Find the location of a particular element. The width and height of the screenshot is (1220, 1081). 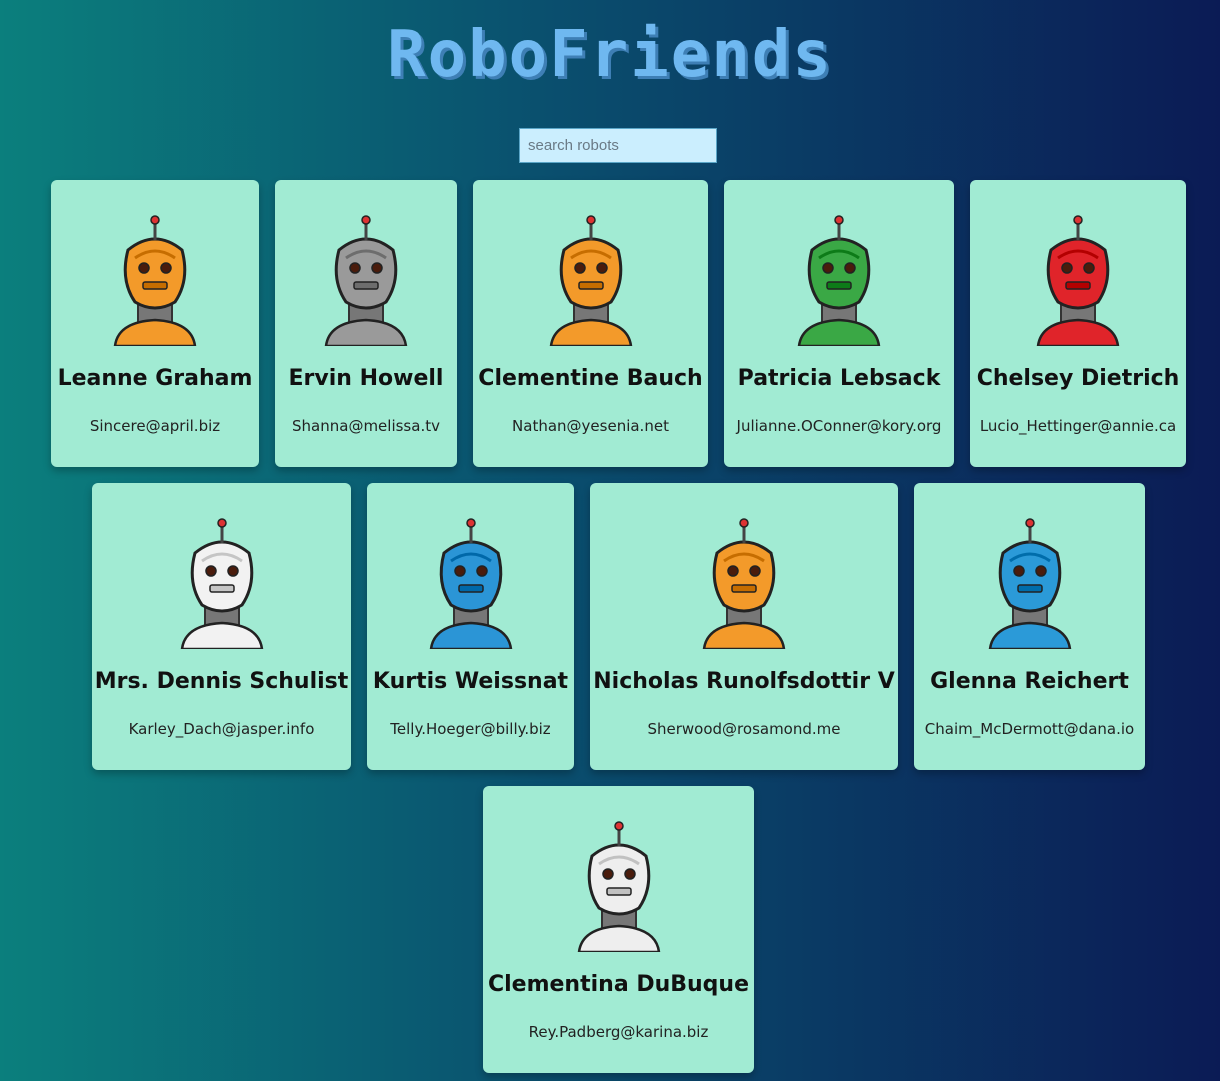

robot-email: Sincere@april.biz is located at coordinates (155, 426).